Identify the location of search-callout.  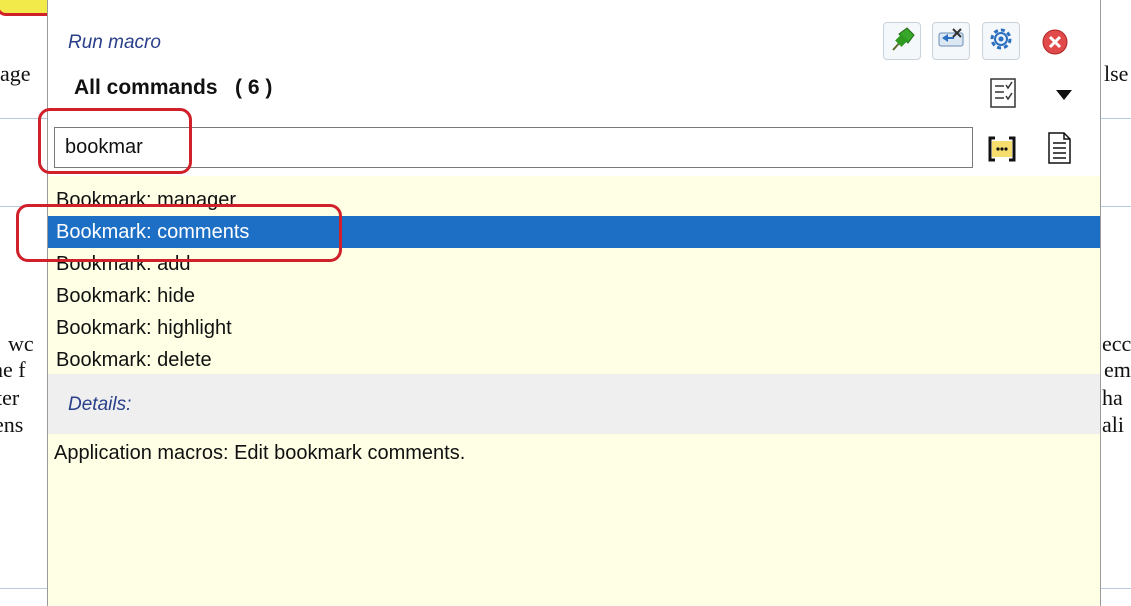
(115, 141).